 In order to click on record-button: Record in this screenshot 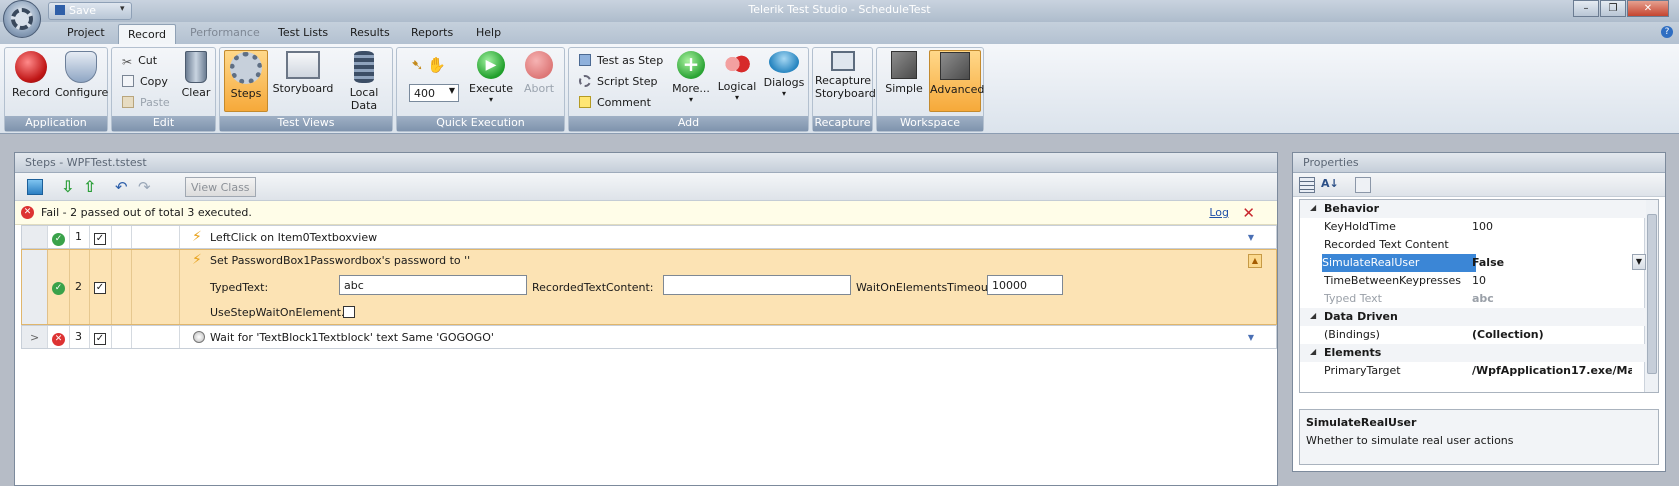, I will do `click(31, 75)`.